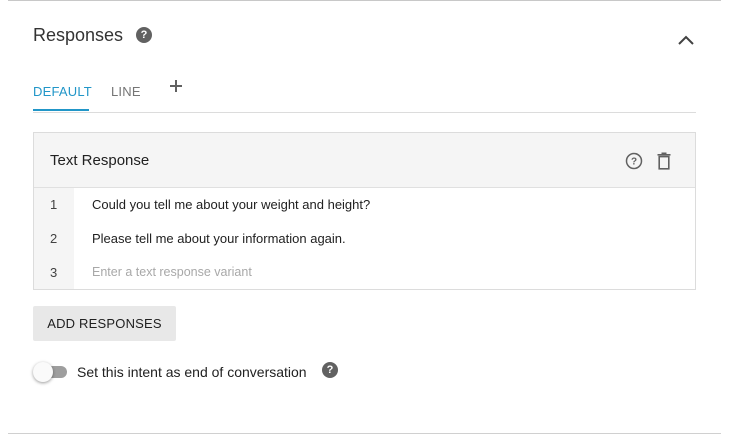  Describe the element at coordinates (43, 372) in the screenshot. I see `toggle-knob` at that location.